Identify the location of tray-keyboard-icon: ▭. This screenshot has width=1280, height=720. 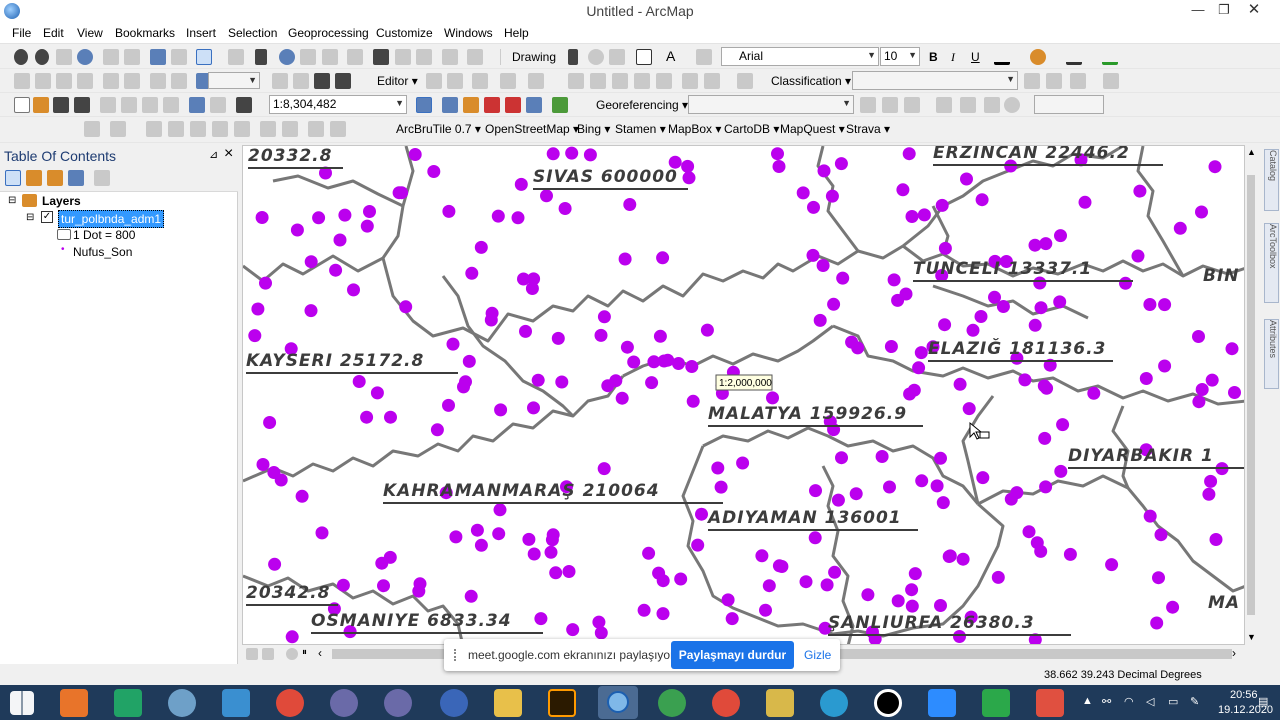
(1173, 701).